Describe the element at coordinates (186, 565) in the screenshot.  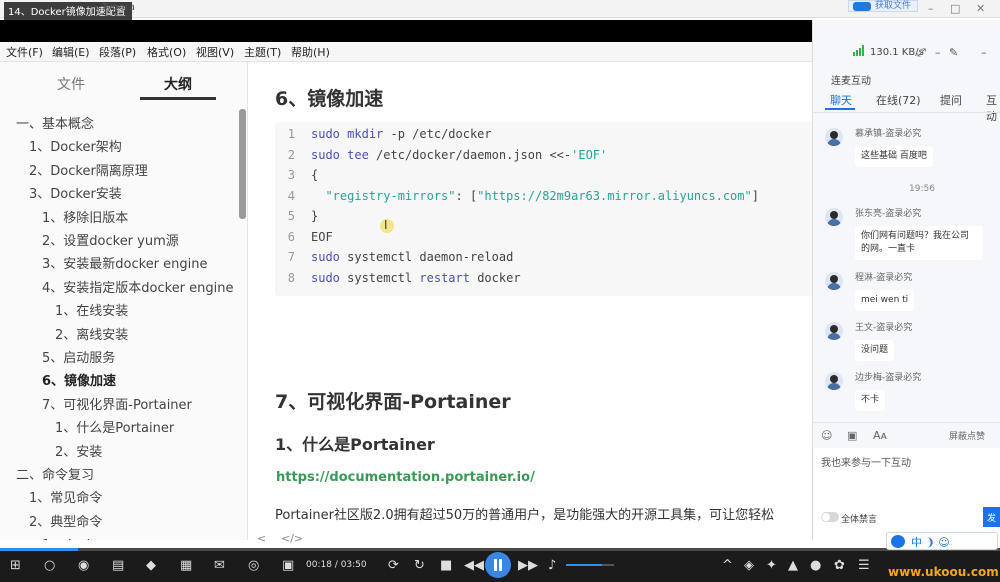
I see `app-icon: ▦` at that location.